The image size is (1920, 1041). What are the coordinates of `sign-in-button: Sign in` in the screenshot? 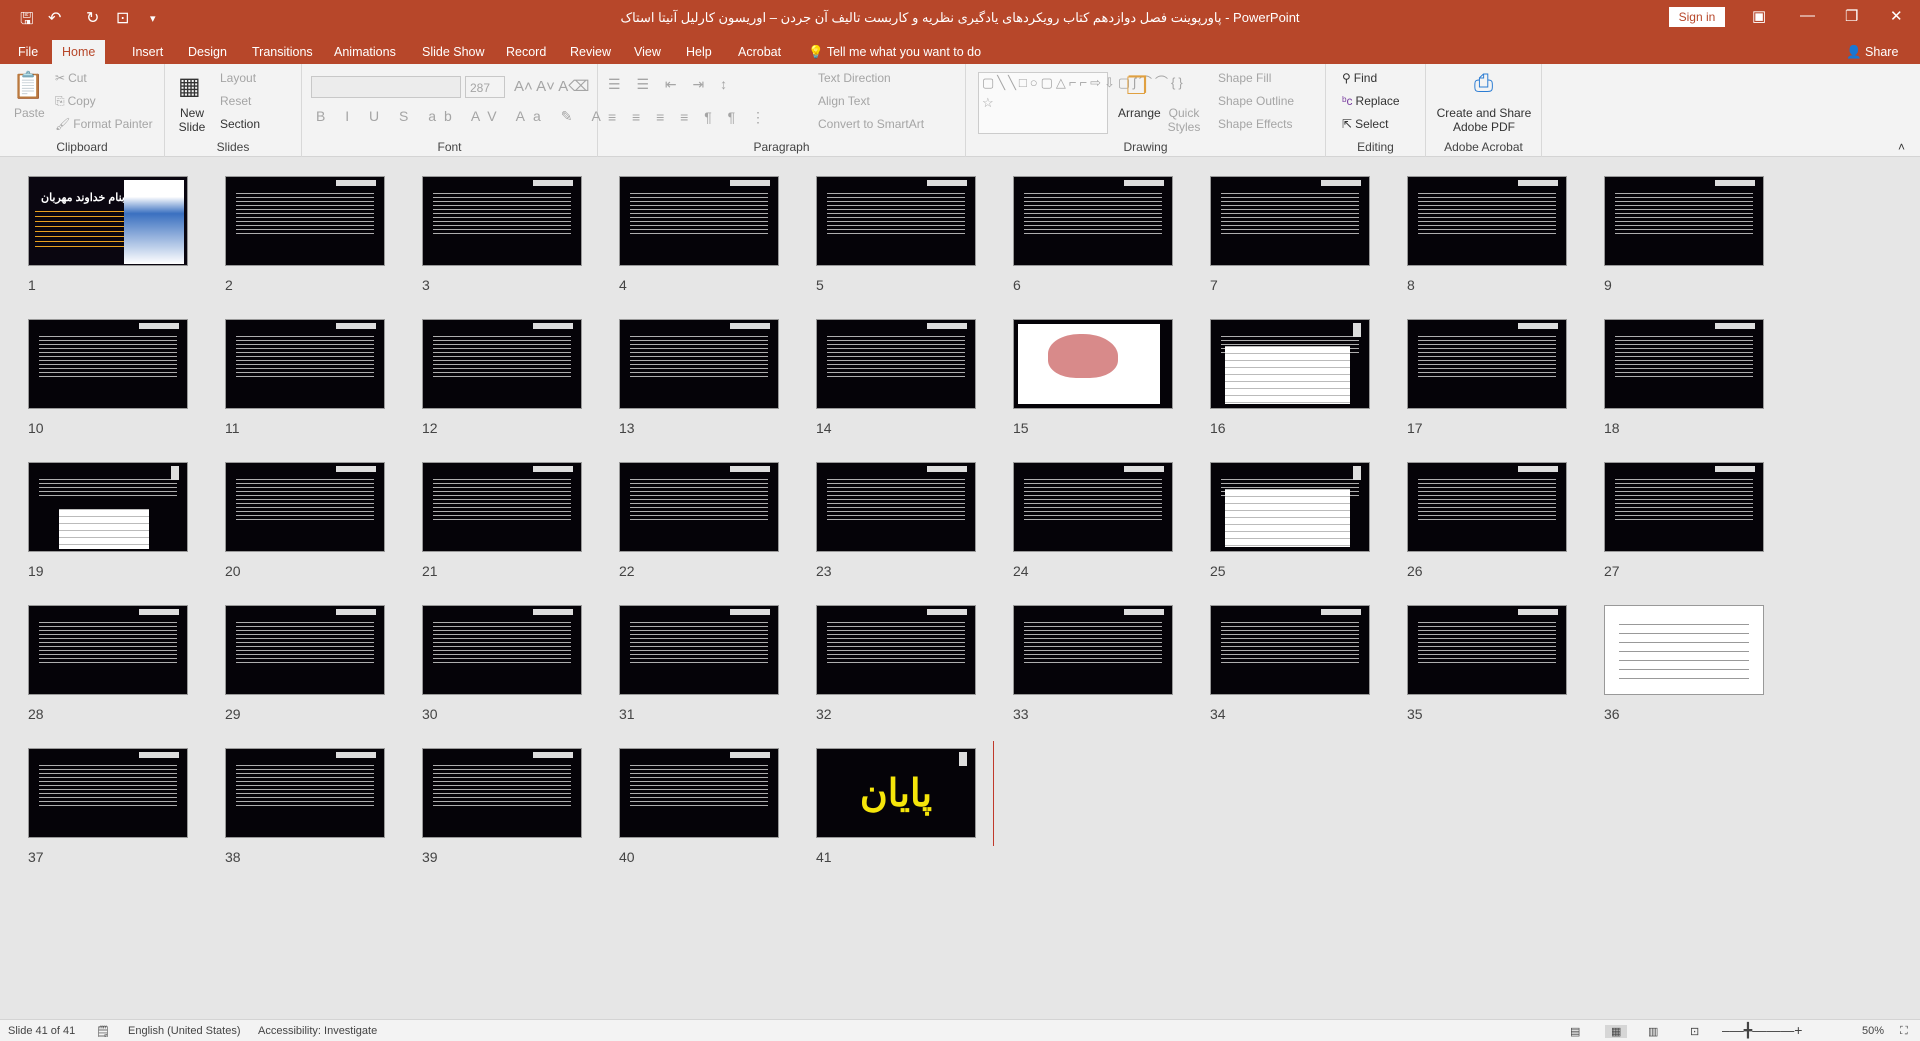 It's located at (1697, 17).